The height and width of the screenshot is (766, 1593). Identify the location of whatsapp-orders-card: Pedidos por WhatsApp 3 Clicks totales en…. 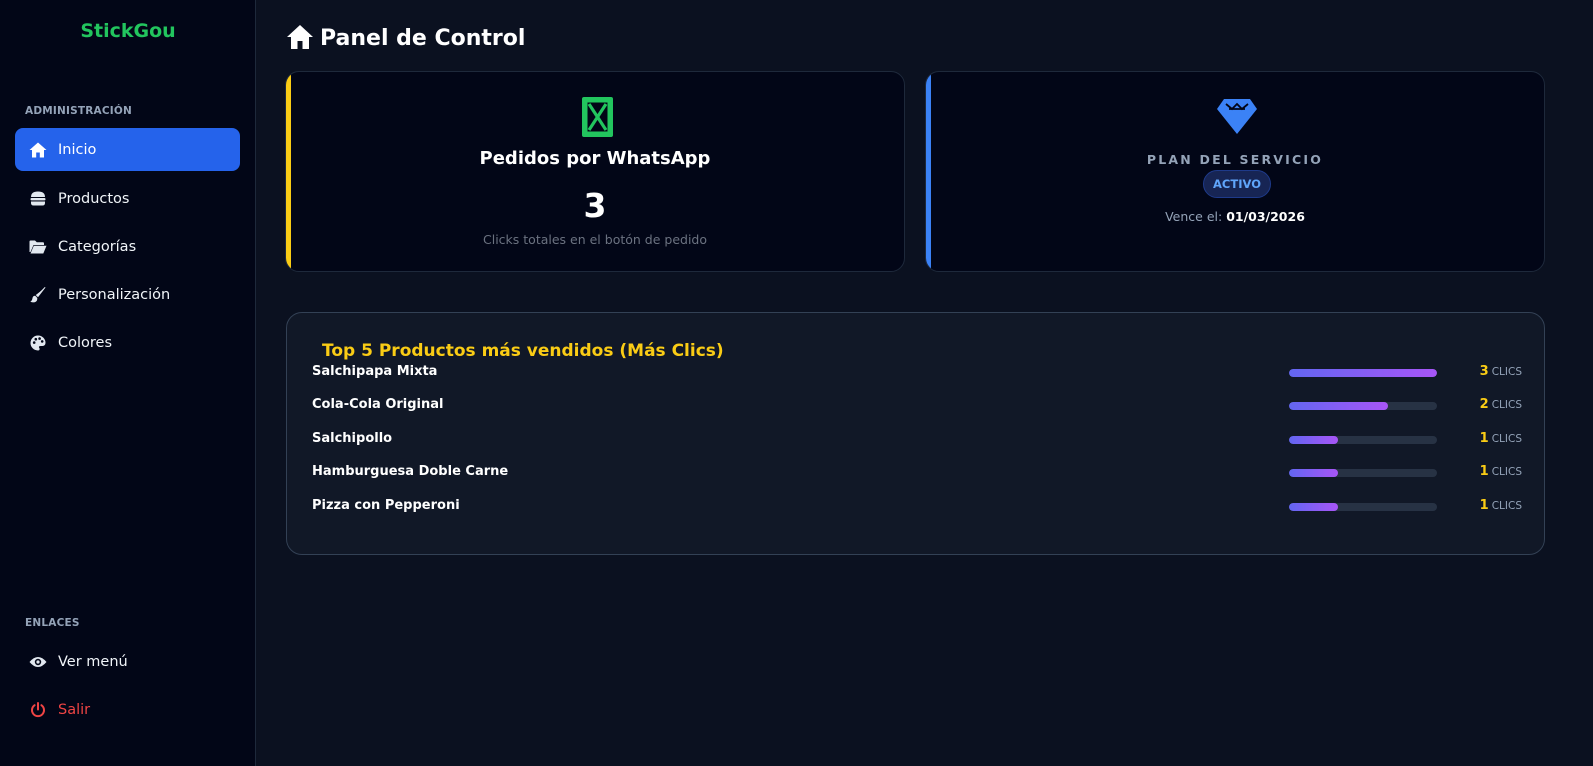
(595, 171).